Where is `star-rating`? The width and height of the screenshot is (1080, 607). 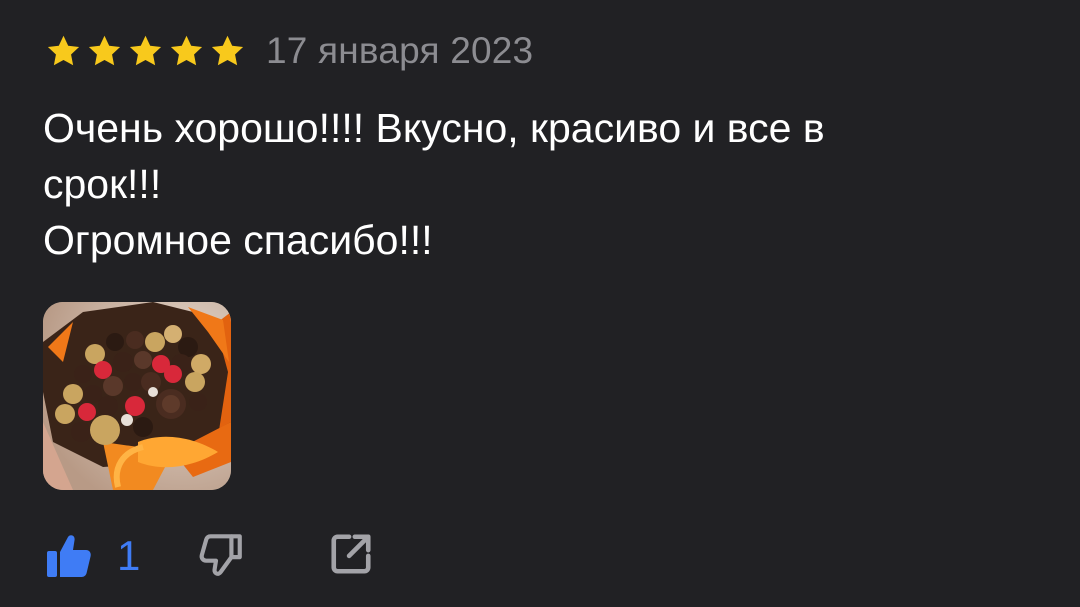 star-rating is located at coordinates (147, 51).